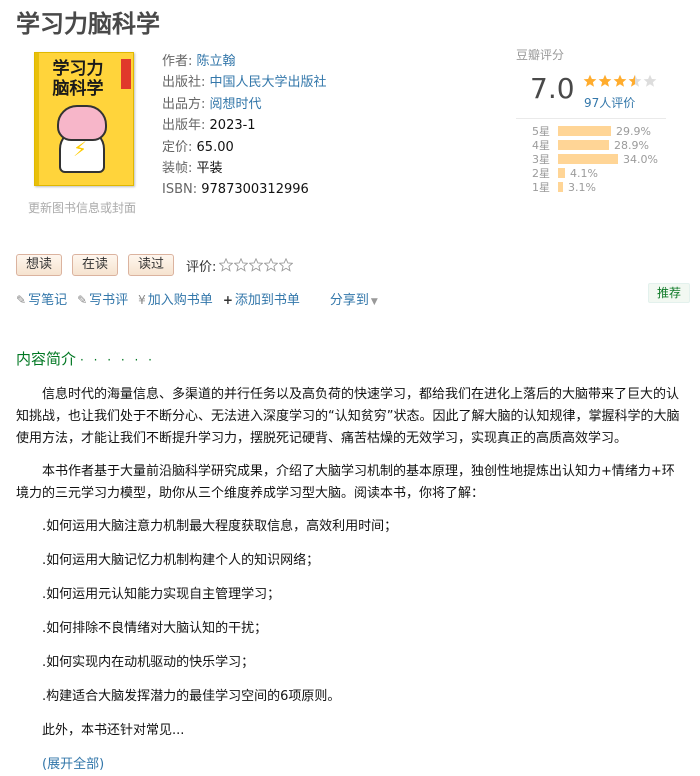 The image size is (700, 776). I want to click on rating-dist-row: 3星 34.0%, so click(595, 159).